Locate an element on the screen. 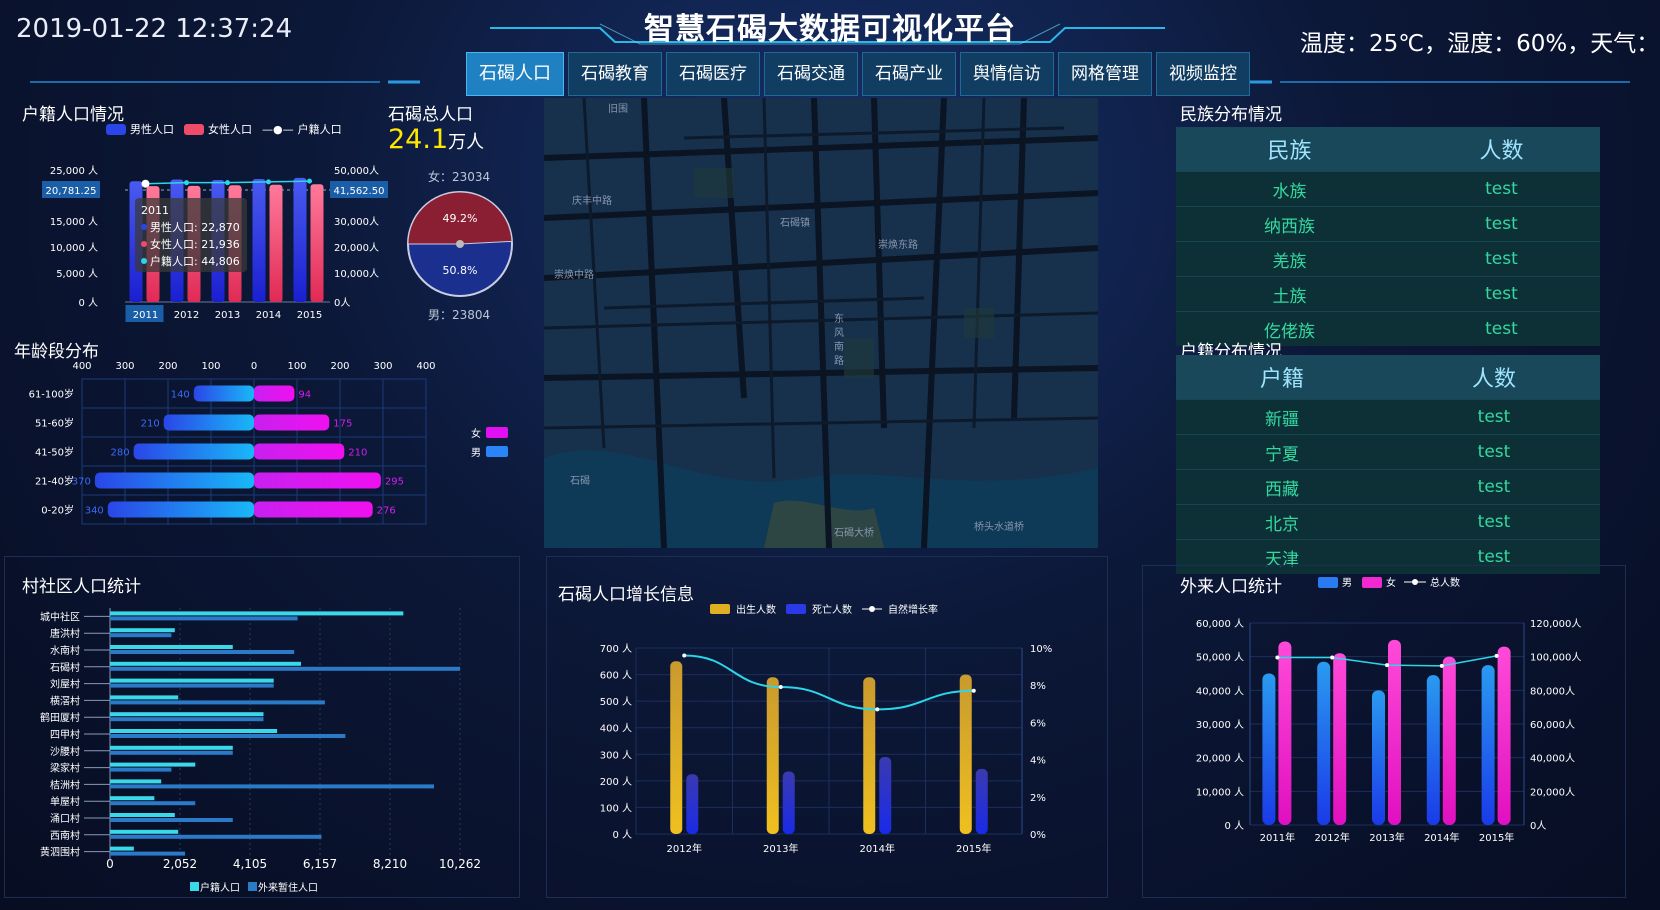 The width and height of the screenshot is (1660, 910). huji-table-wrap: 户籍 人数 新疆 test 宁夏 test 西藏 test 北京 test 天津 test is located at coordinates (1388, 464).